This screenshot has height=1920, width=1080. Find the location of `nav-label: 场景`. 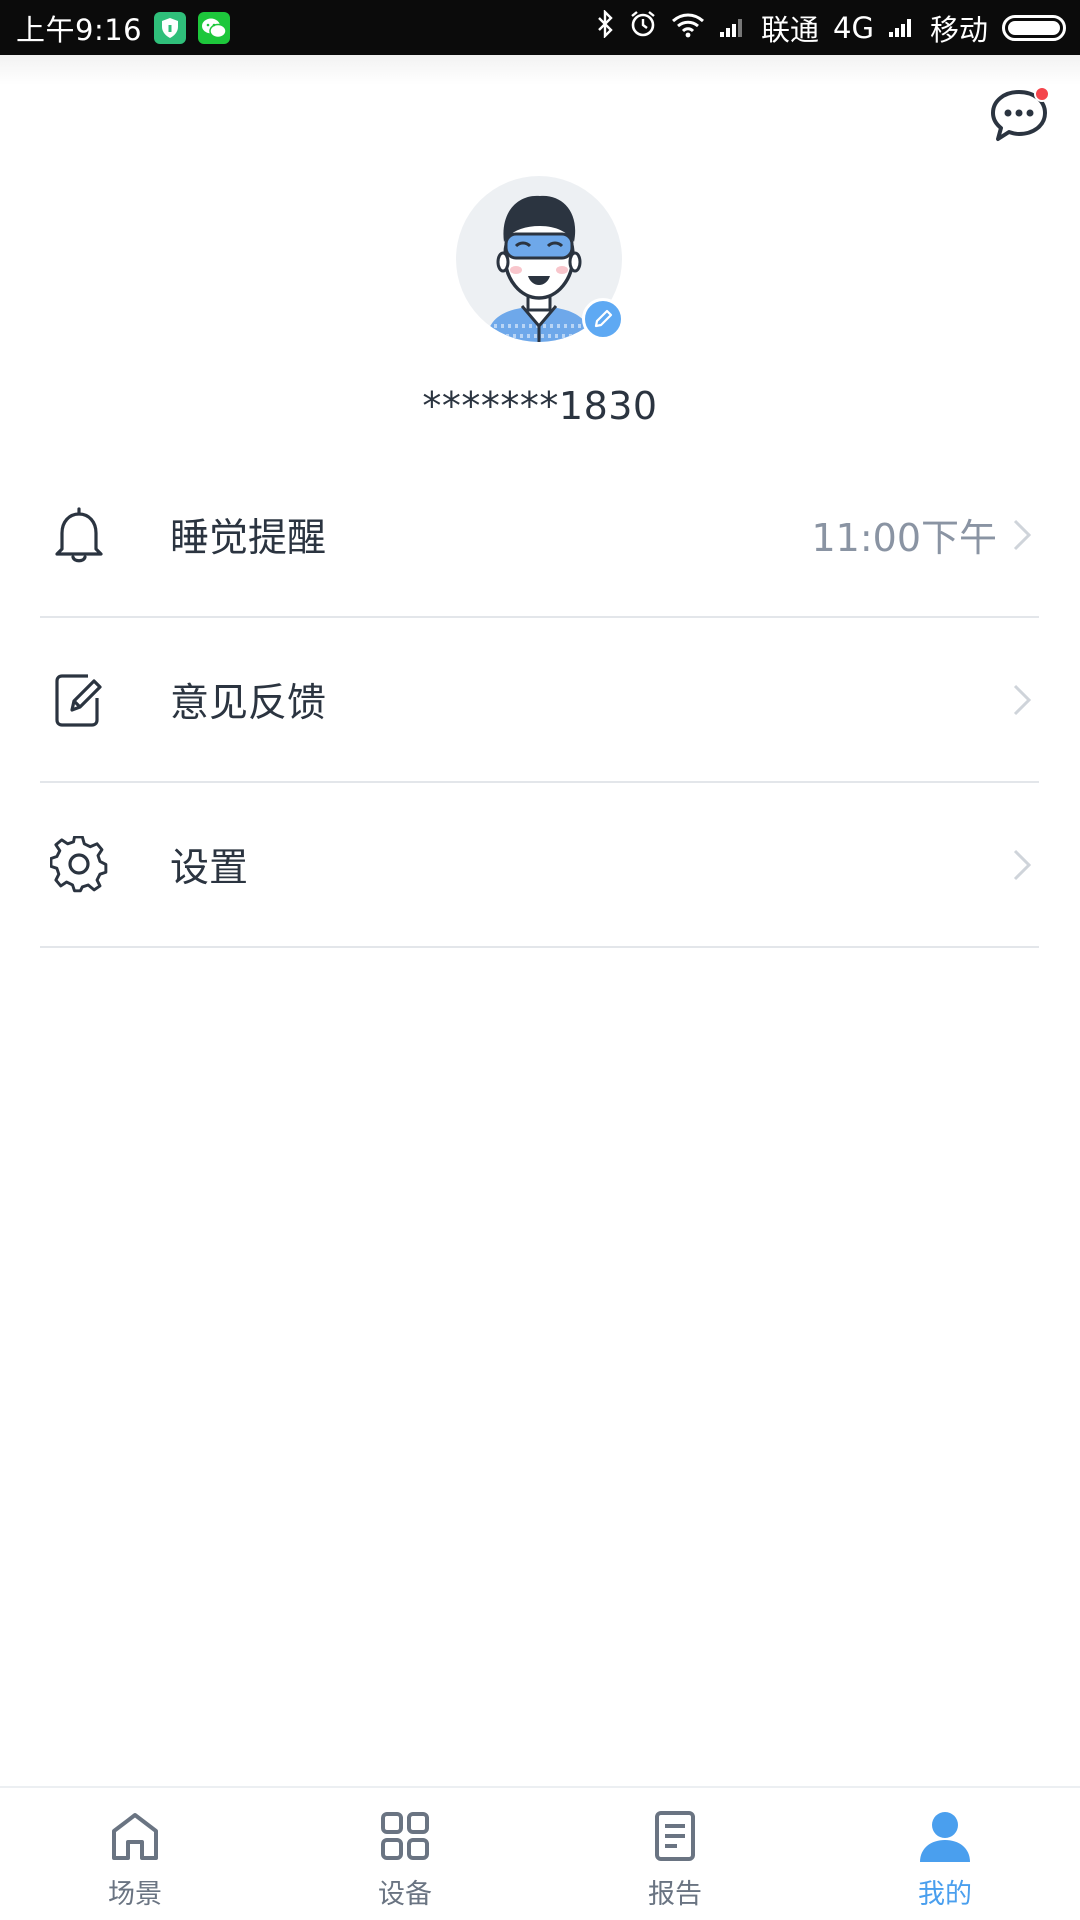

nav-label: 场景 is located at coordinates (135, 1894).